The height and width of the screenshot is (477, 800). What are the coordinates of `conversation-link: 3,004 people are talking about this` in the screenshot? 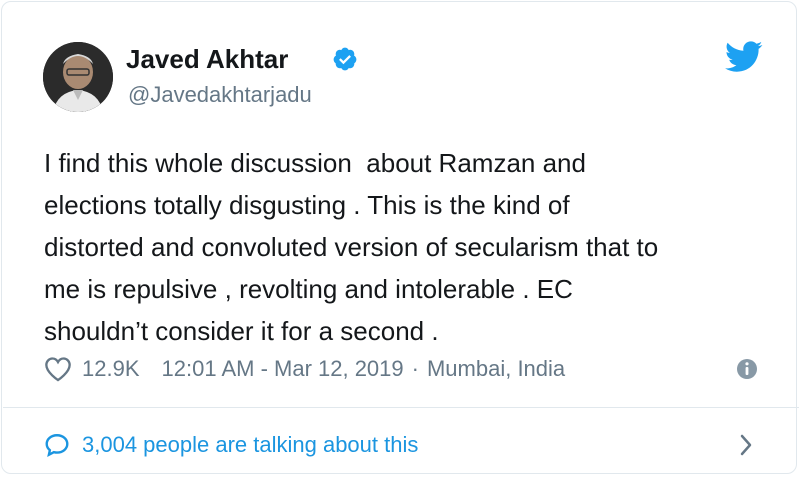 It's located at (231, 445).